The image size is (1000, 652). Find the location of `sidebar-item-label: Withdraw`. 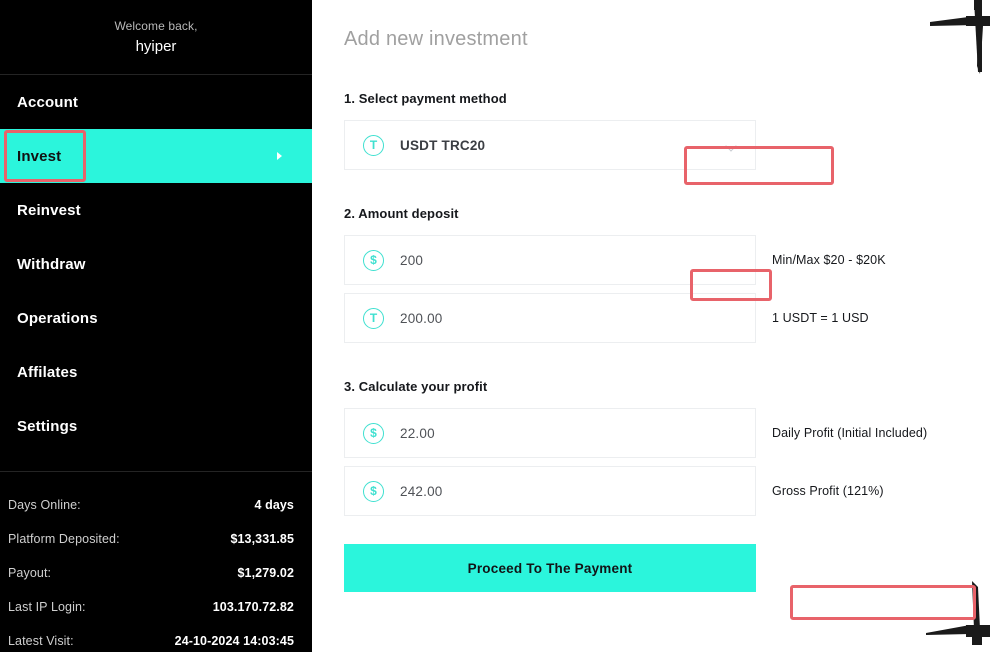

sidebar-item-label: Withdraw is located at coordinates (51, 264).